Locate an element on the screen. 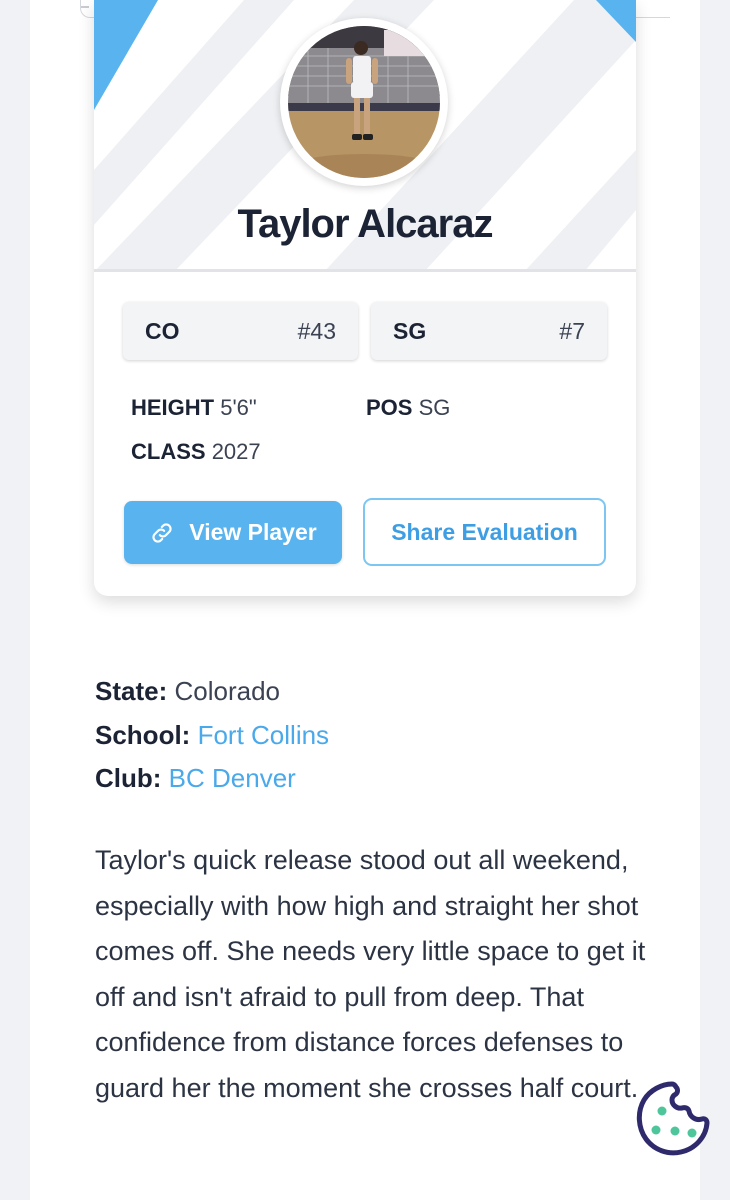  header-divider is located at coordinates (365, 270).